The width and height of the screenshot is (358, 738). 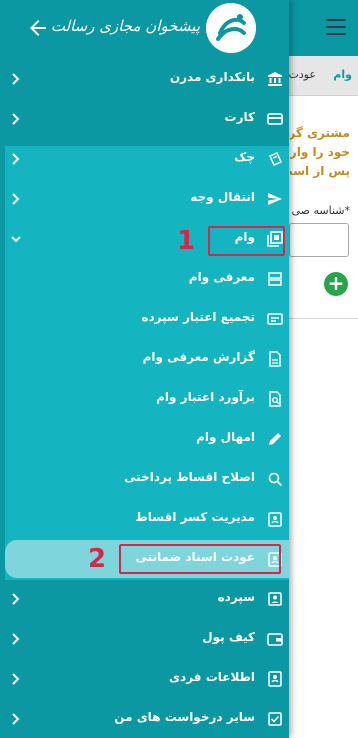 I want to click on submenu-item-deposit-credit: تجمیع اعتبار سپرده, so click(x=144, y=319).